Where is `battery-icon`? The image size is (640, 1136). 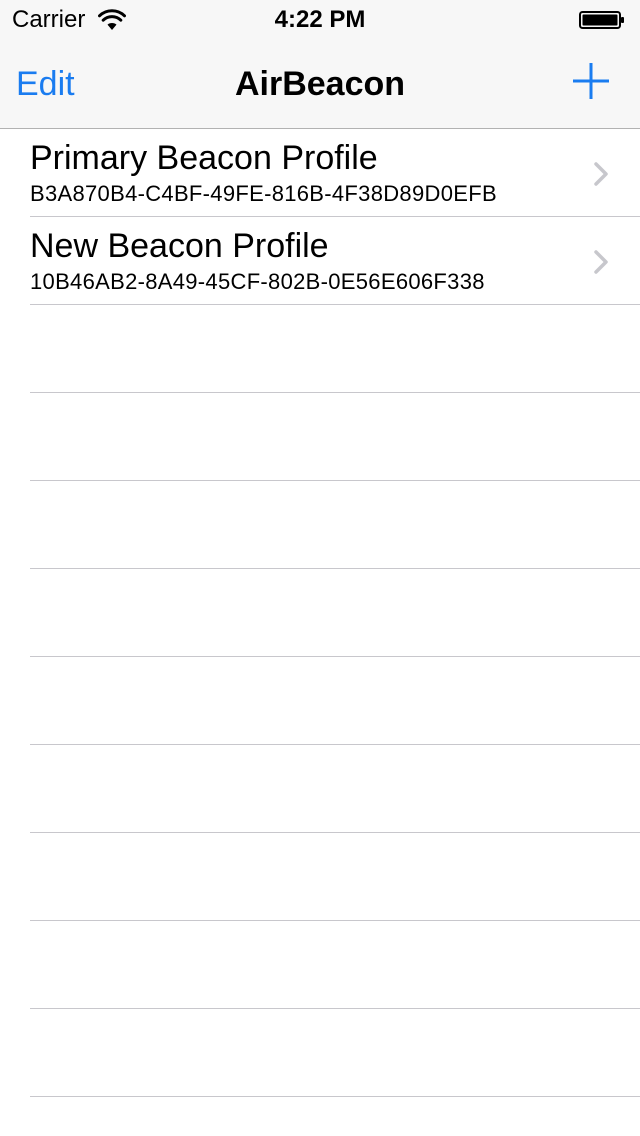 battery-icon is located at coordinates (601, 20).